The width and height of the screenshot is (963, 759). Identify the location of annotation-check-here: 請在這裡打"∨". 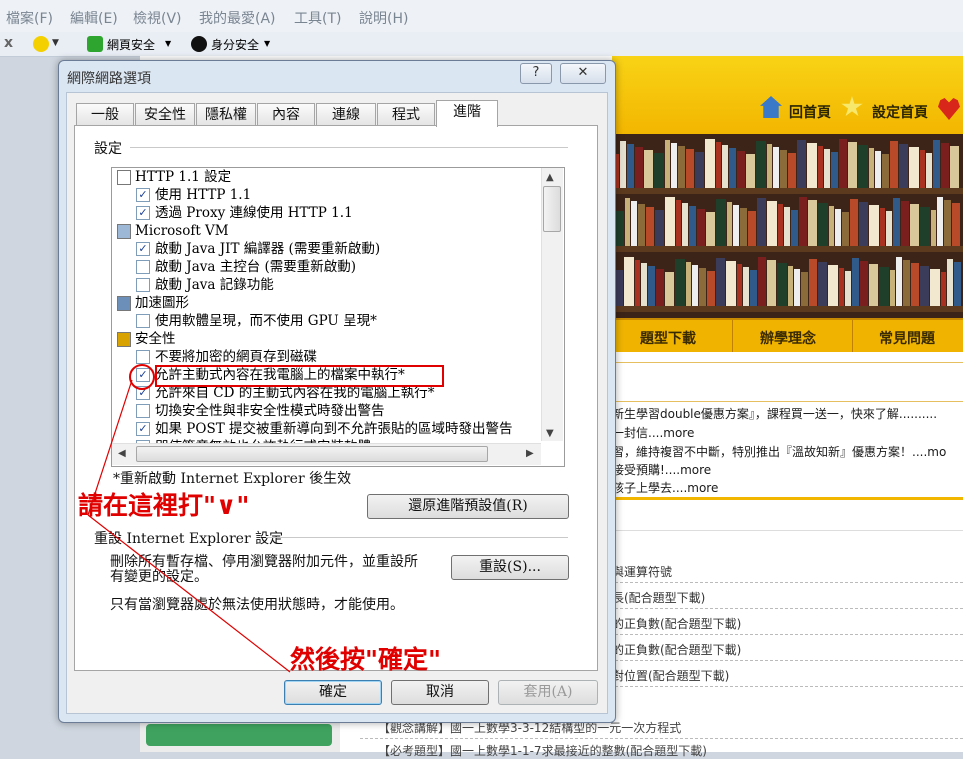
(164, 505).